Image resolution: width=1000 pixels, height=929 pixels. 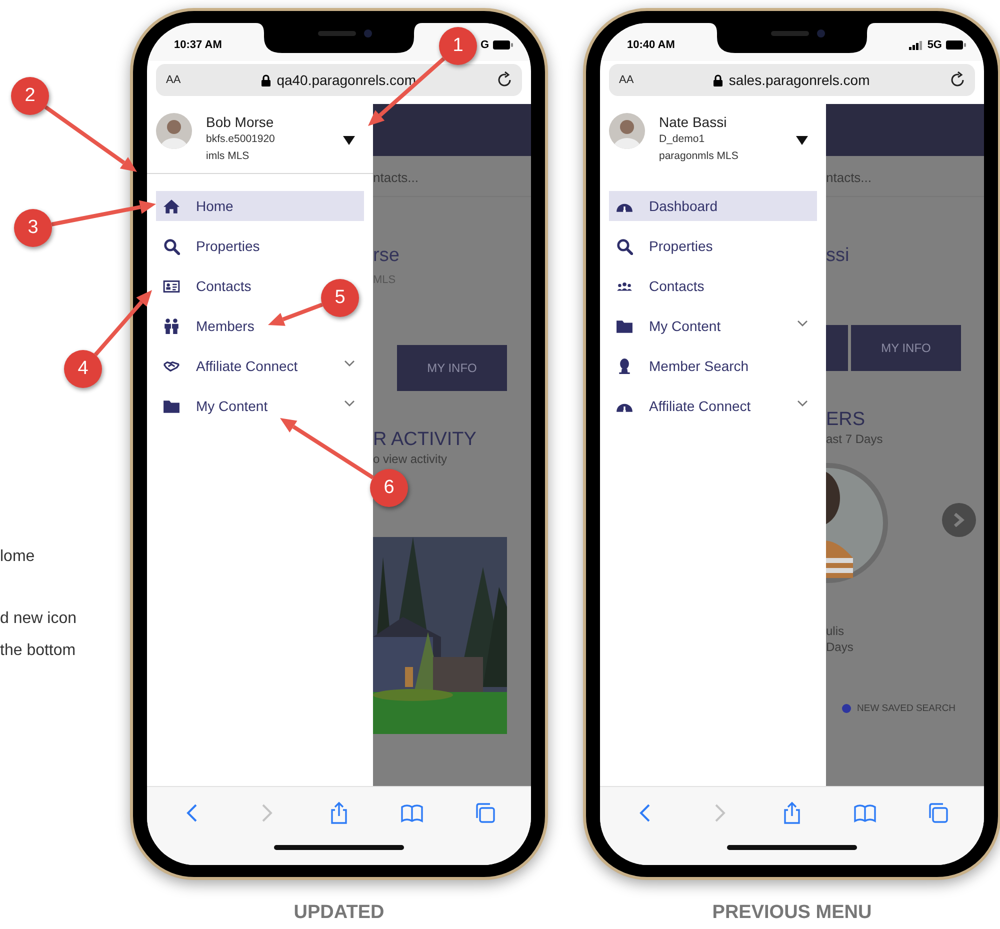 I want to click on network-label: G, so click(x=484, y=45).